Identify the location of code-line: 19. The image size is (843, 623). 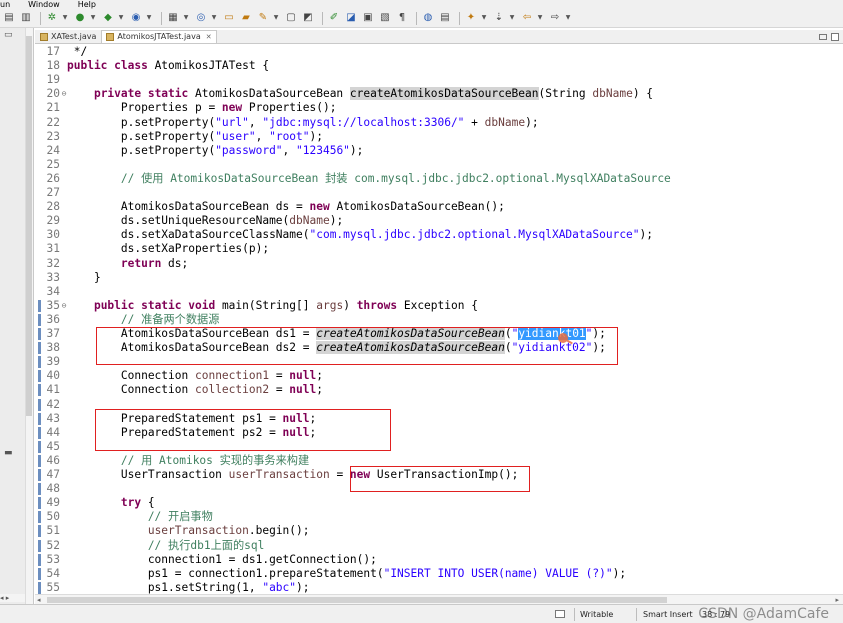
(440, 80).